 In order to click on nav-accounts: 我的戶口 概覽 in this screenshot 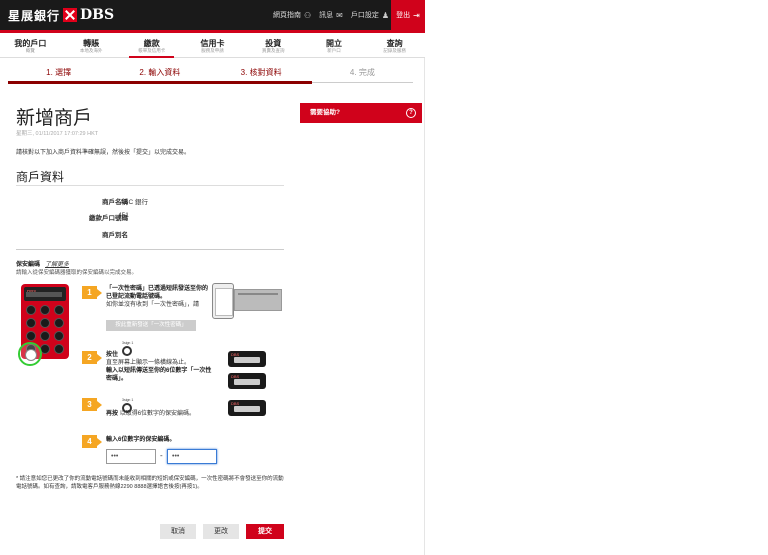, I will do `click(30, 45)`.